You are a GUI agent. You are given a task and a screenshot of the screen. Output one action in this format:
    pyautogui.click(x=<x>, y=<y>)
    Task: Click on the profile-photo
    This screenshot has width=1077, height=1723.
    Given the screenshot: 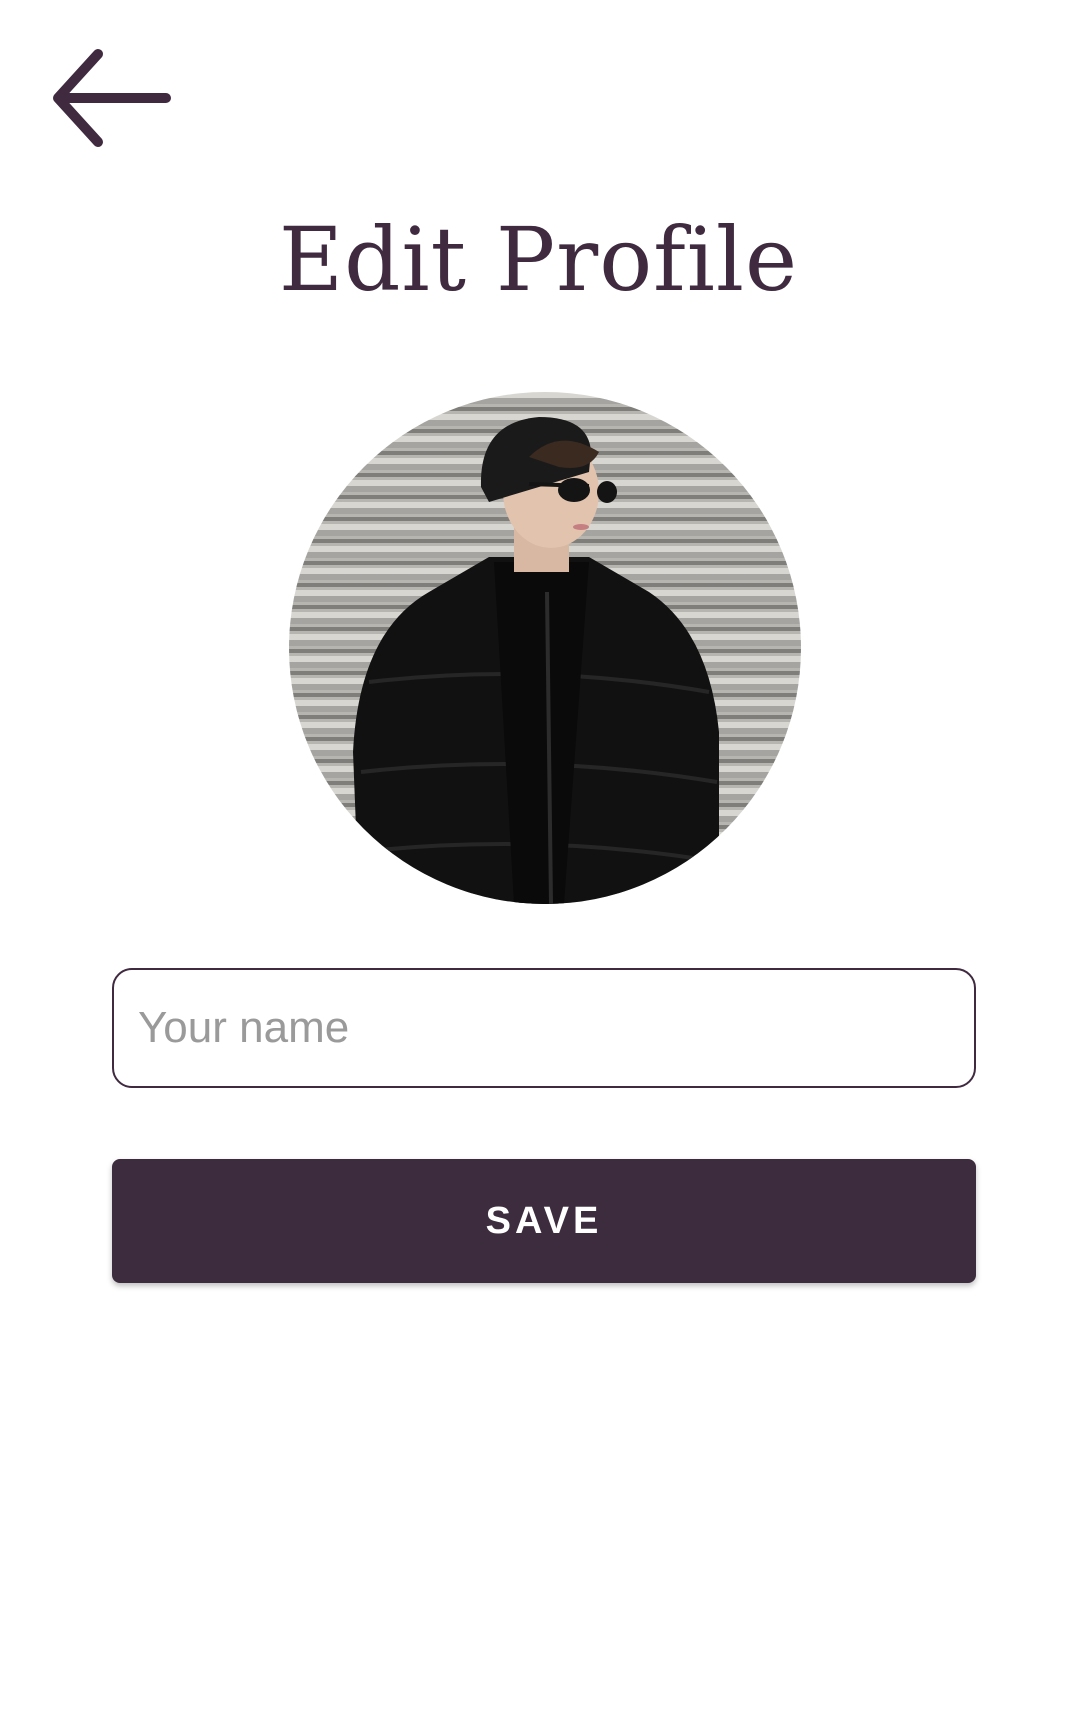 What is the action you would take?
    pyautogui.click(x=545, y=648)
    